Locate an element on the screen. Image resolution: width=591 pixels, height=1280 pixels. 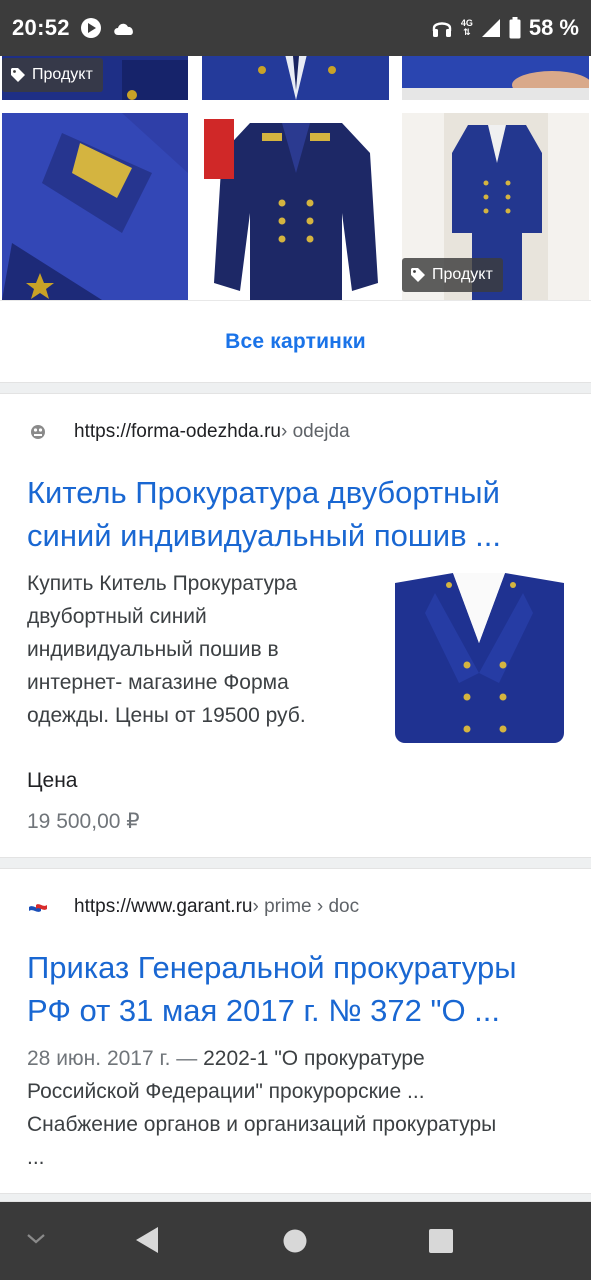
home-icon is located at coordinates (295, 1241).